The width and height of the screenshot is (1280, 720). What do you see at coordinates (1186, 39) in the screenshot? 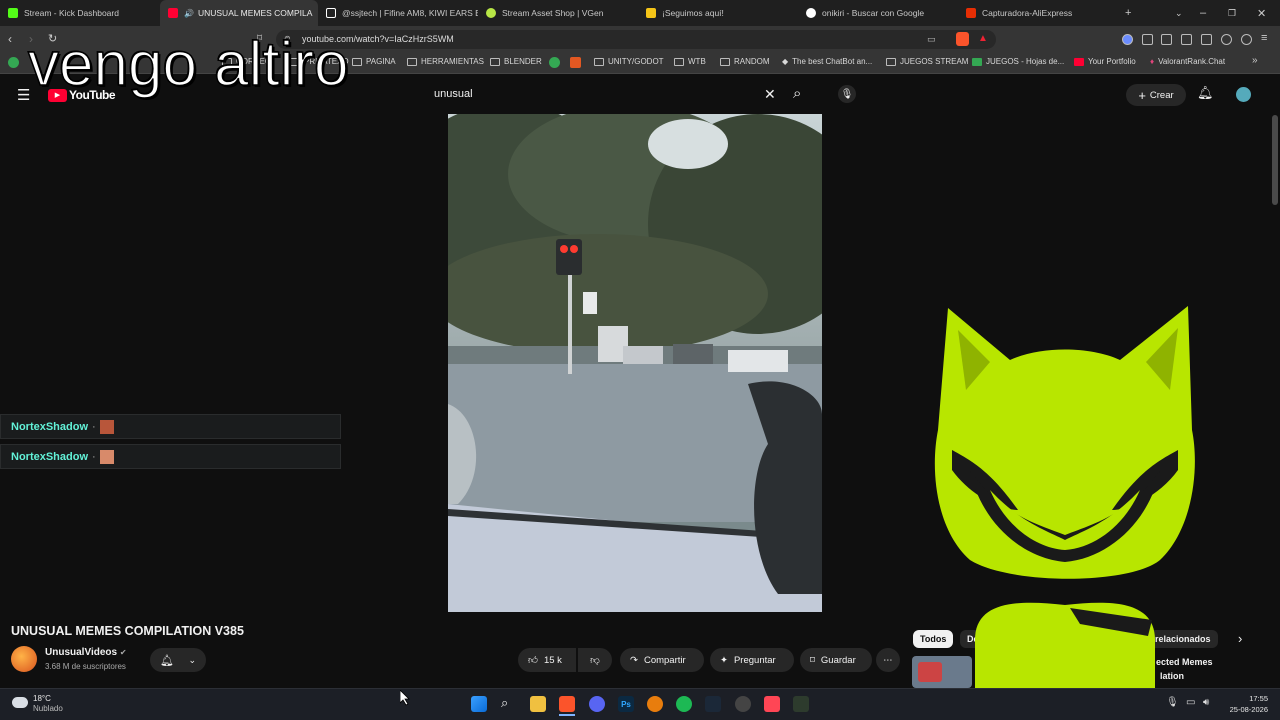
I see `sidebar-icon` at bounding box center [1186, 39].